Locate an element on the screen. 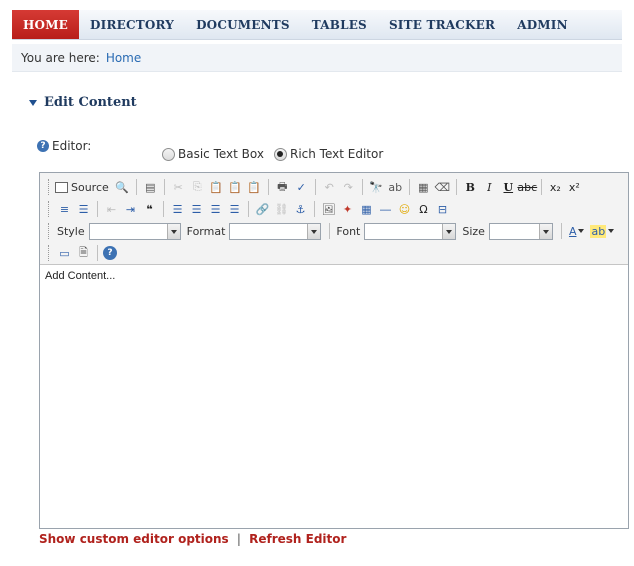  paste-text-icon: 📋 is located at coordinates (235, 187).